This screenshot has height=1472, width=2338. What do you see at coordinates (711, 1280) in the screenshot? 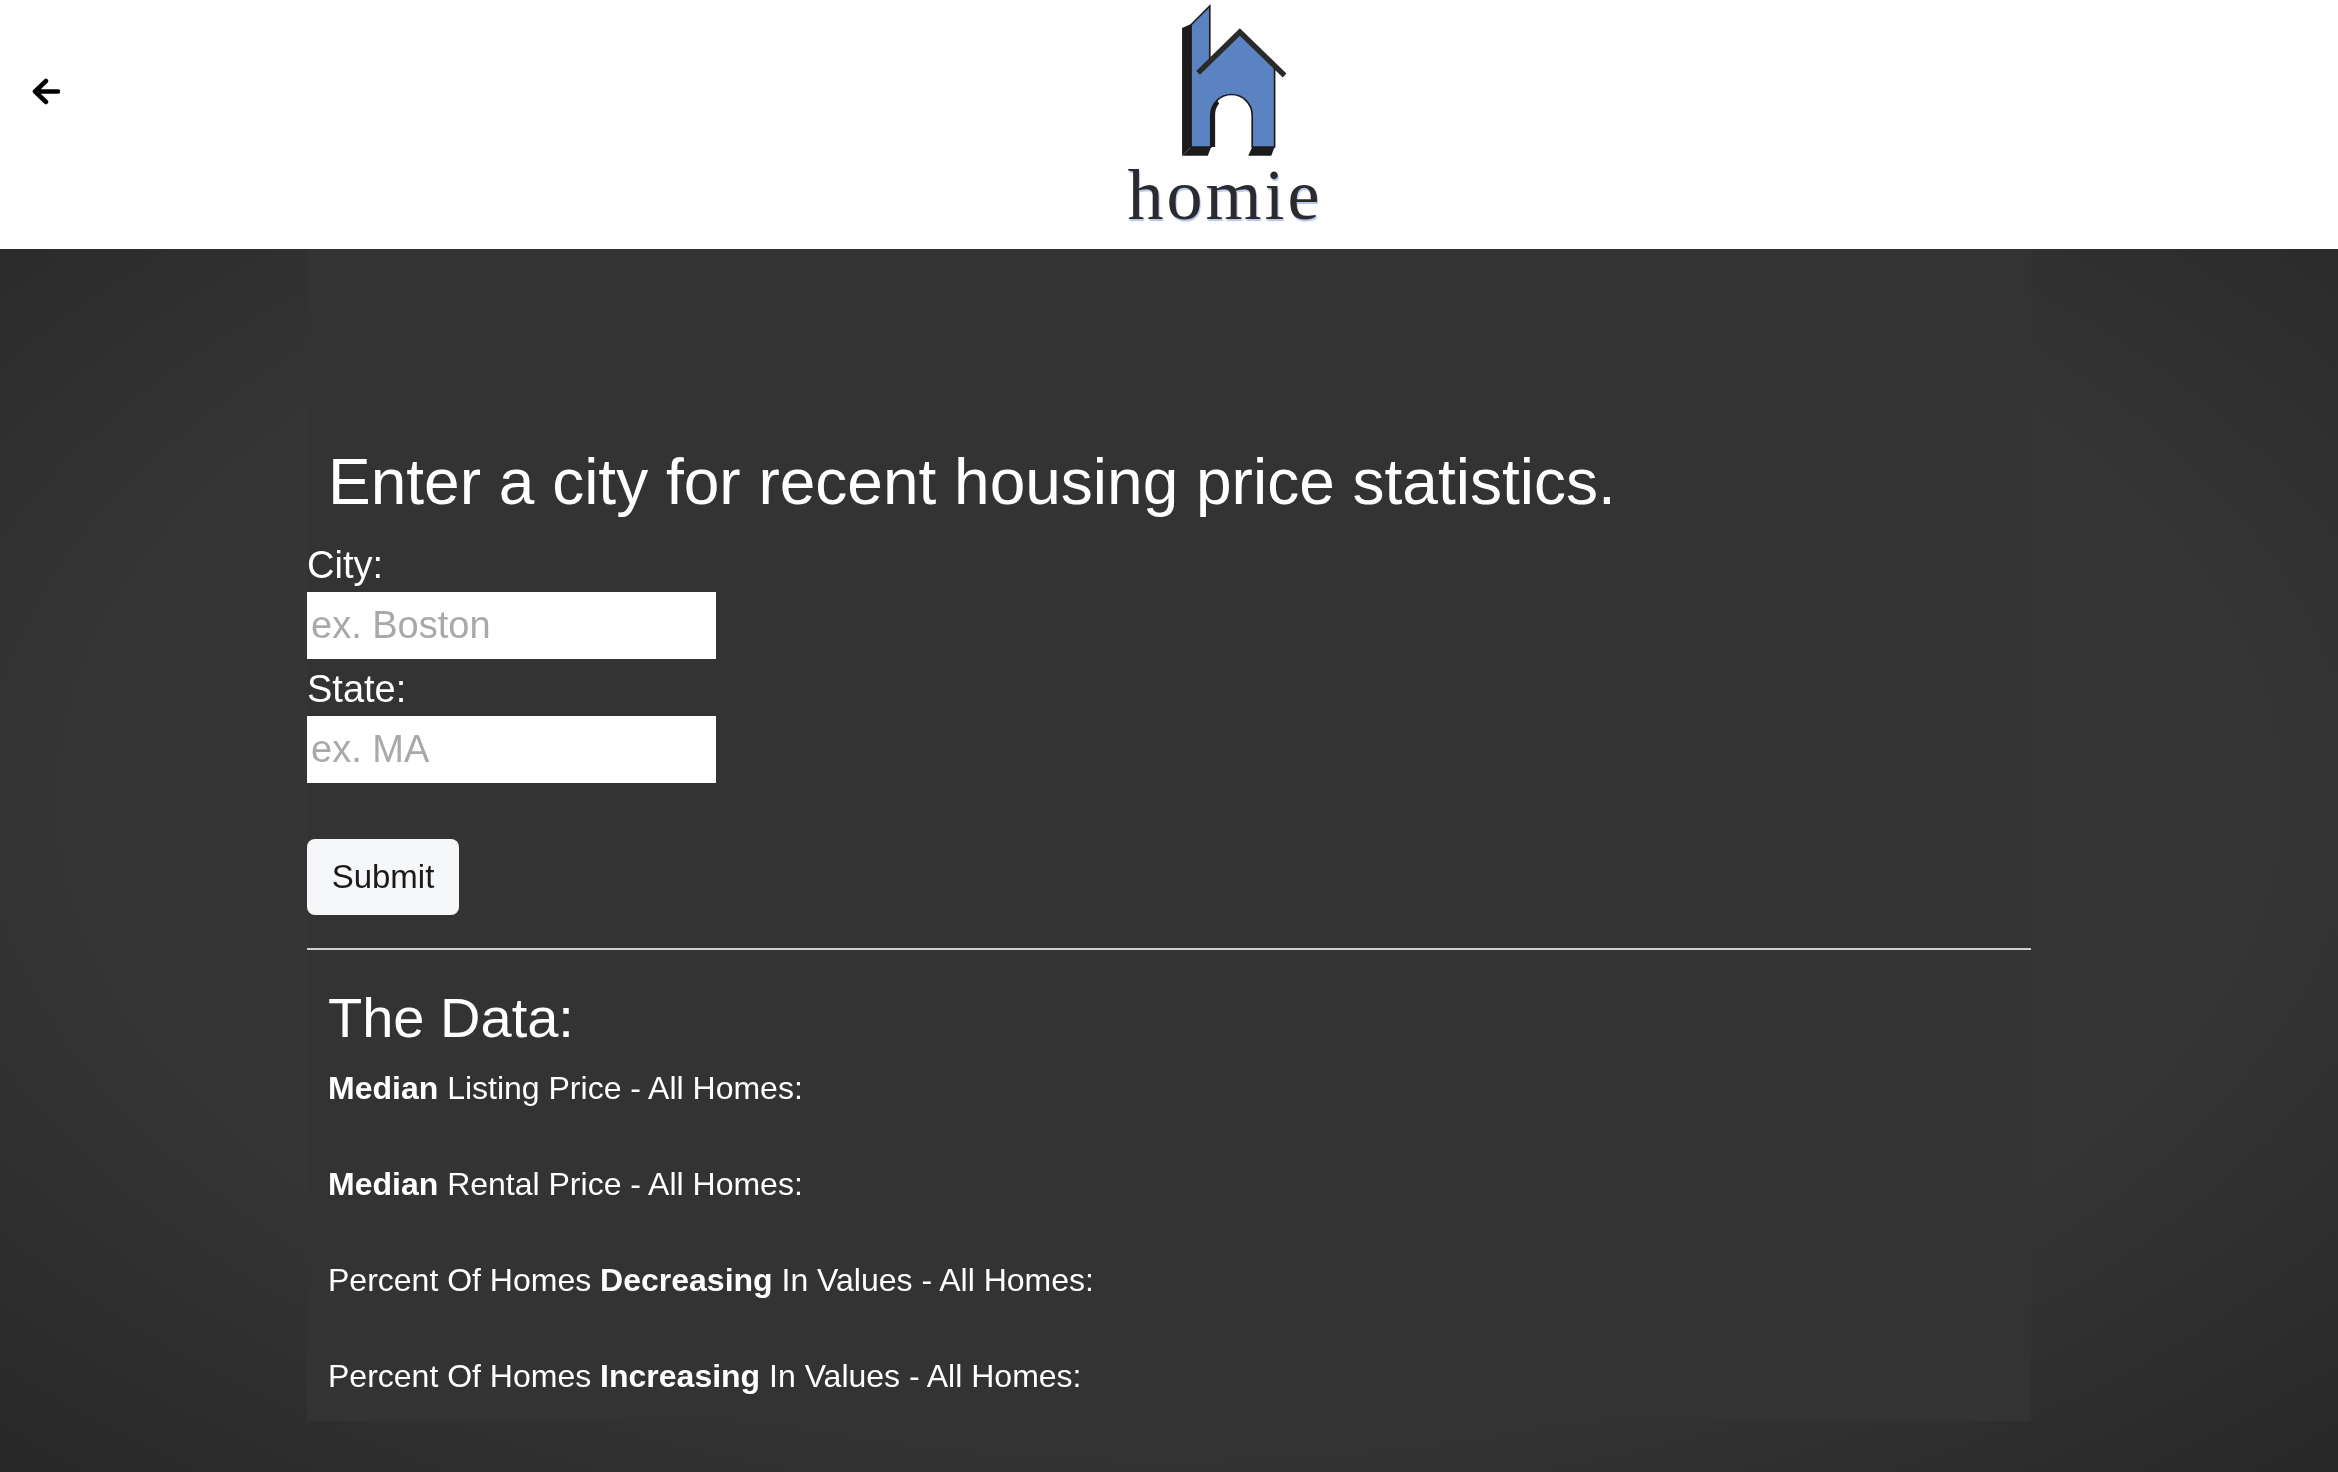
I see `stat-label: Percent Of Homes Decreasing In Values - All Homes:` at bounding box center [711, 1280].